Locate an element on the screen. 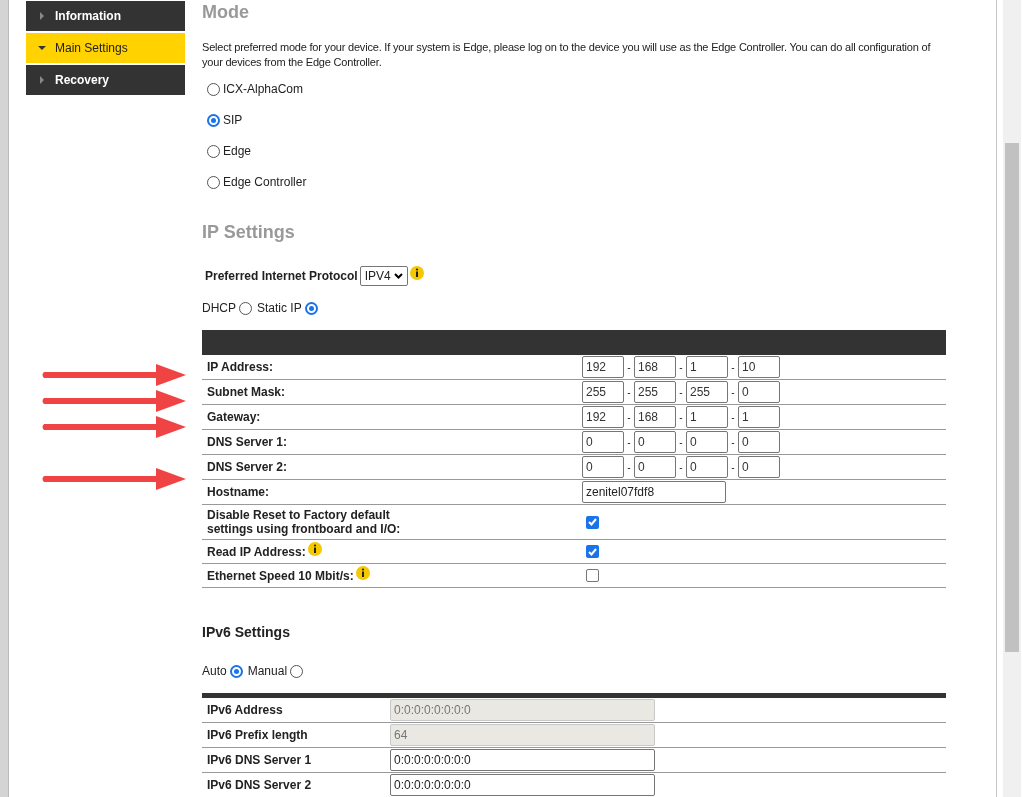 Image resolution: width=1022 pixels, height=797 pixels. description-text: Select preferred mode for your device. If your system is Edge, please log on to the device you will use as the Edge Controller. You can do all configuration of your devices from the Edge Controller. is located at coordinates (567, 55).